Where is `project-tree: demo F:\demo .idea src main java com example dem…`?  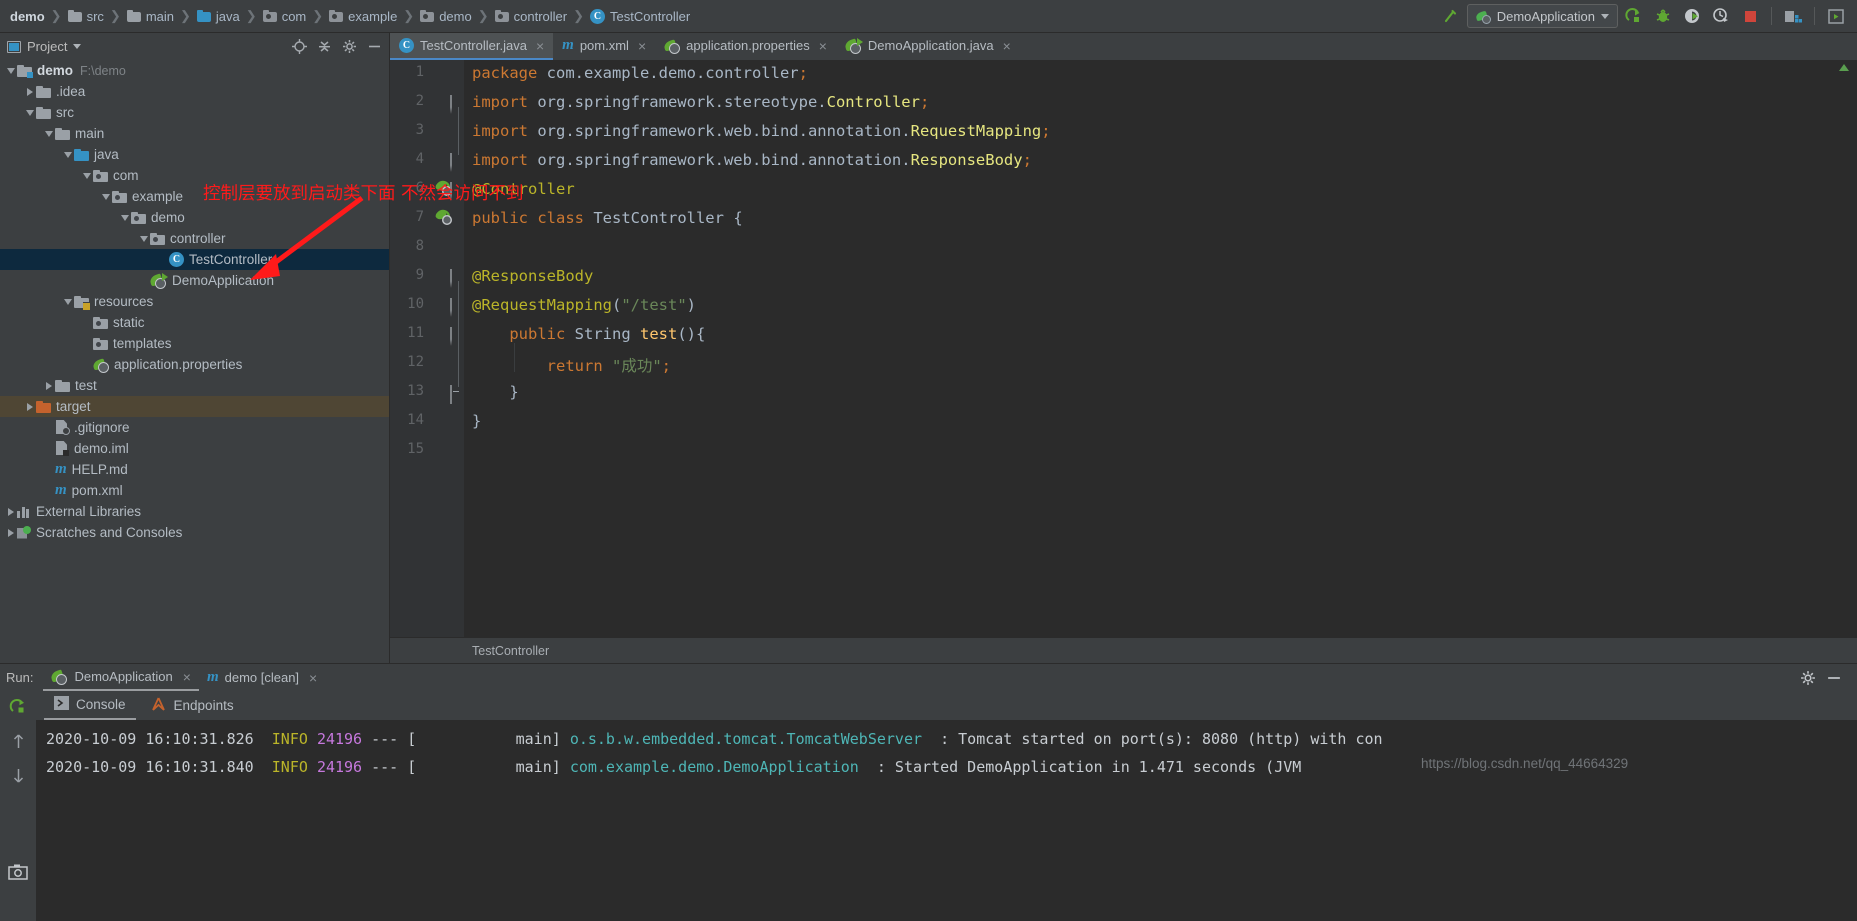 project-tree: demo F:\demo .idea src main java com example dem… is located at coordinates (194, 361).